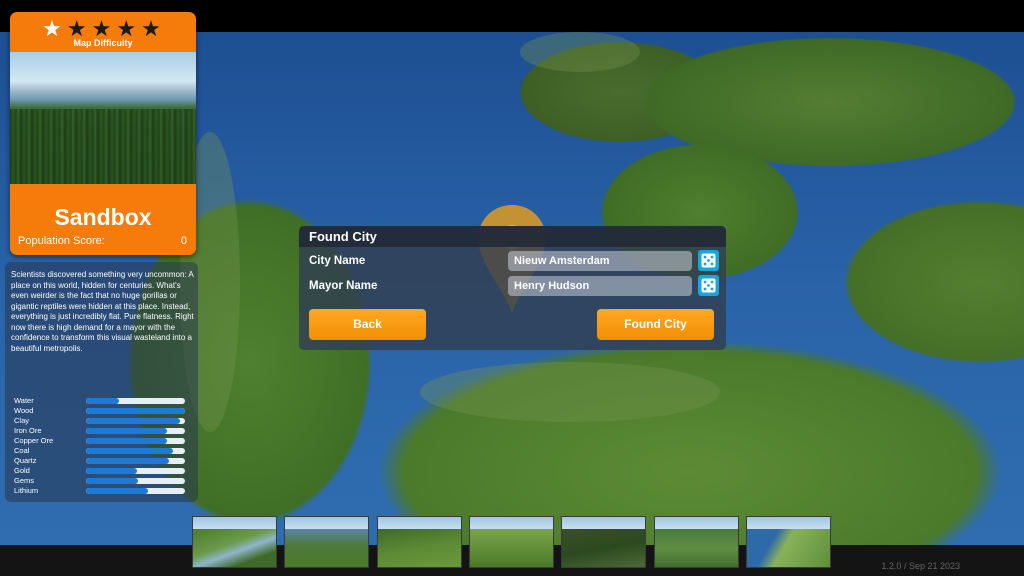 This screenshot has width=1024, height=576. I want to click on resource-name: Clay, so click(22, 420).